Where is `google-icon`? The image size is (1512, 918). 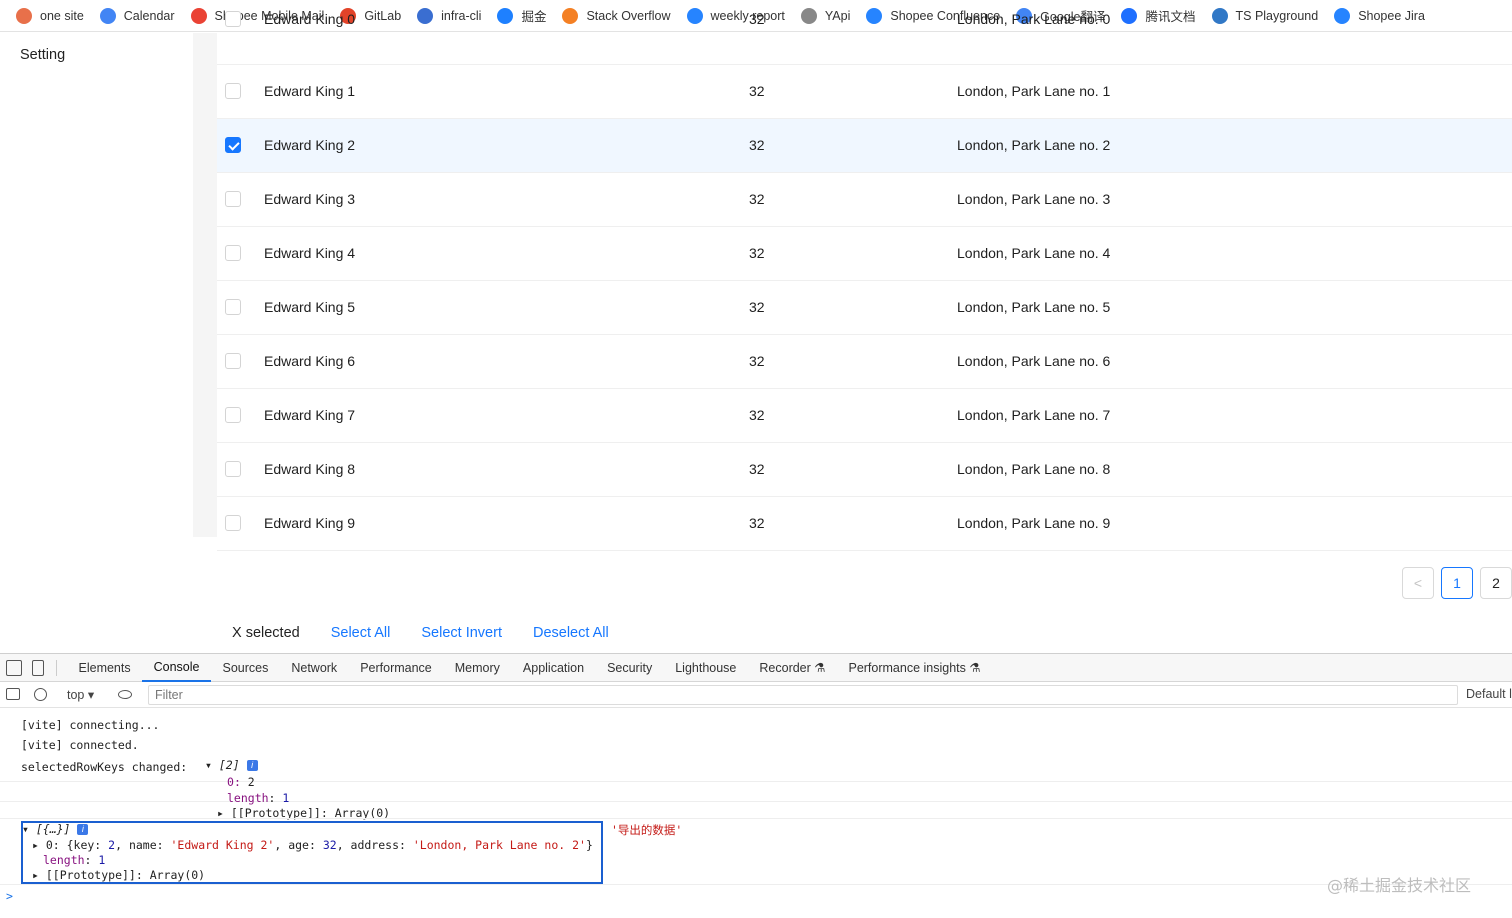 google-icon is located at coordinates (107, 15).